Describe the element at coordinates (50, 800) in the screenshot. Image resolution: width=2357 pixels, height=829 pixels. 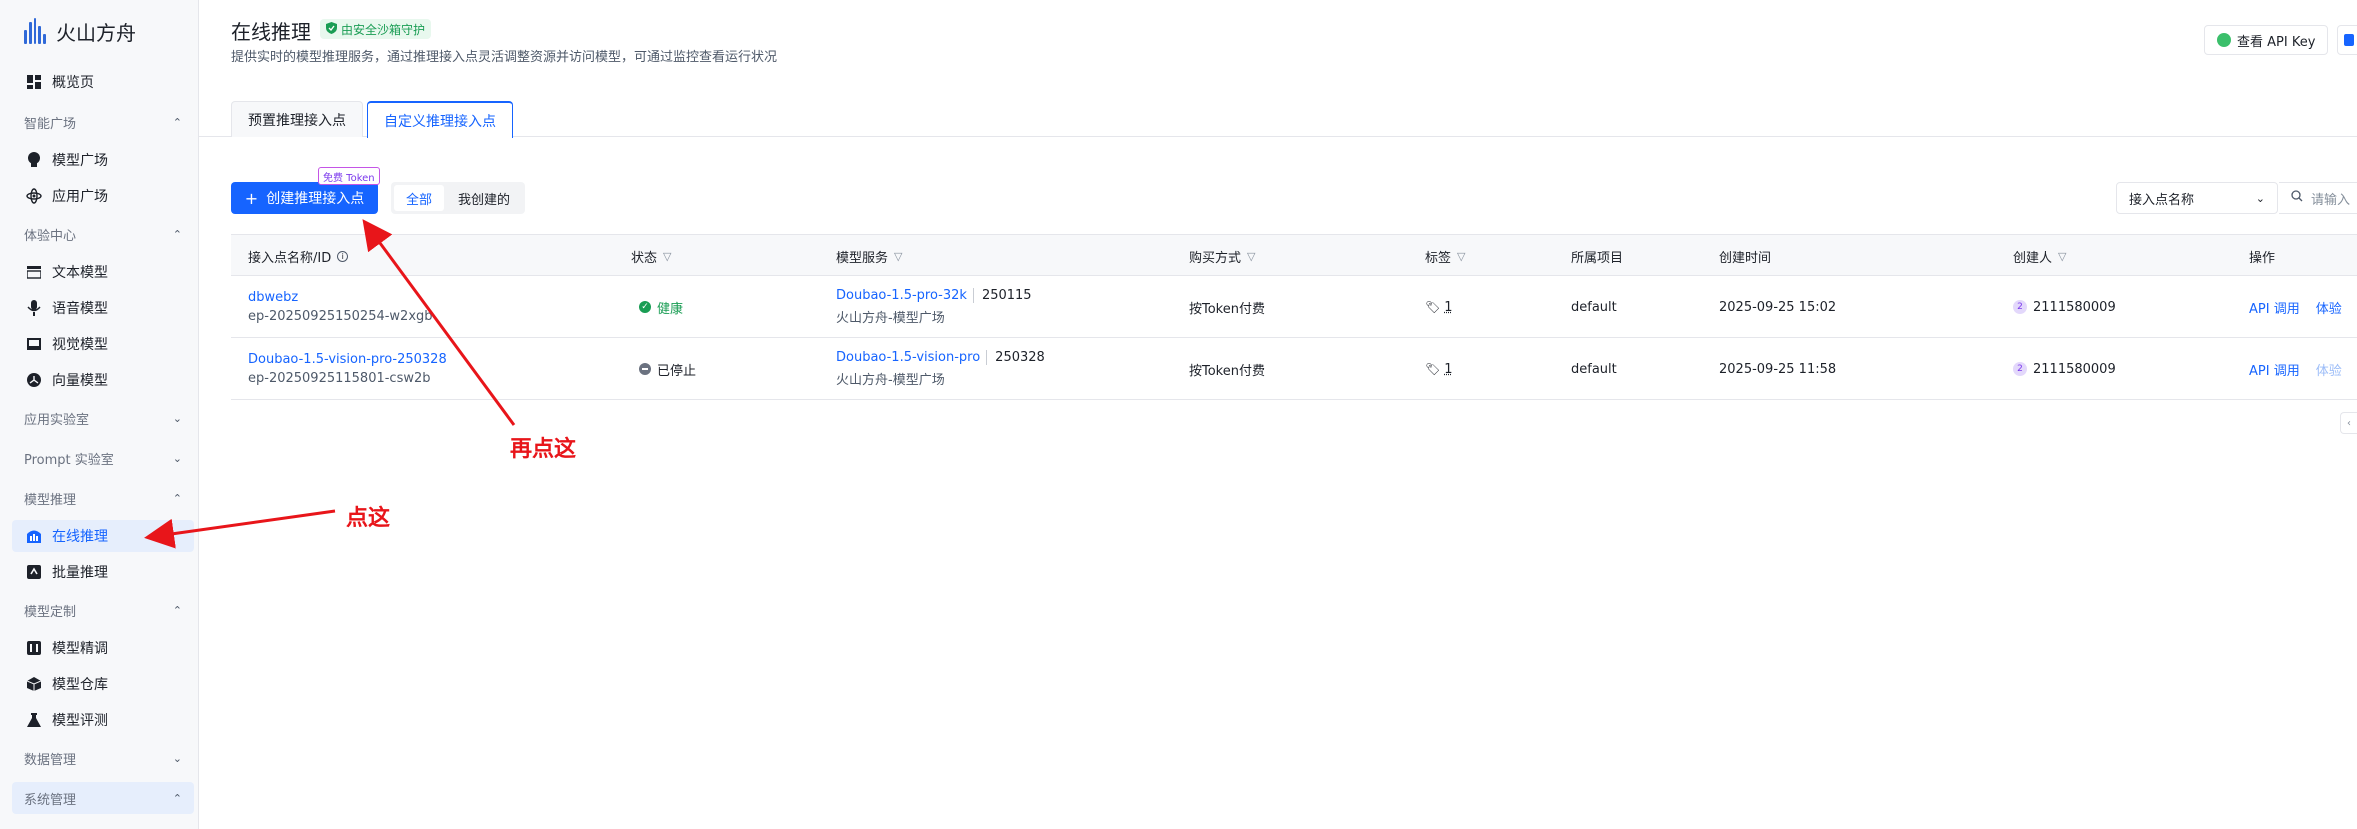
I see `sidebar-group-label: 系统管理` at that location.